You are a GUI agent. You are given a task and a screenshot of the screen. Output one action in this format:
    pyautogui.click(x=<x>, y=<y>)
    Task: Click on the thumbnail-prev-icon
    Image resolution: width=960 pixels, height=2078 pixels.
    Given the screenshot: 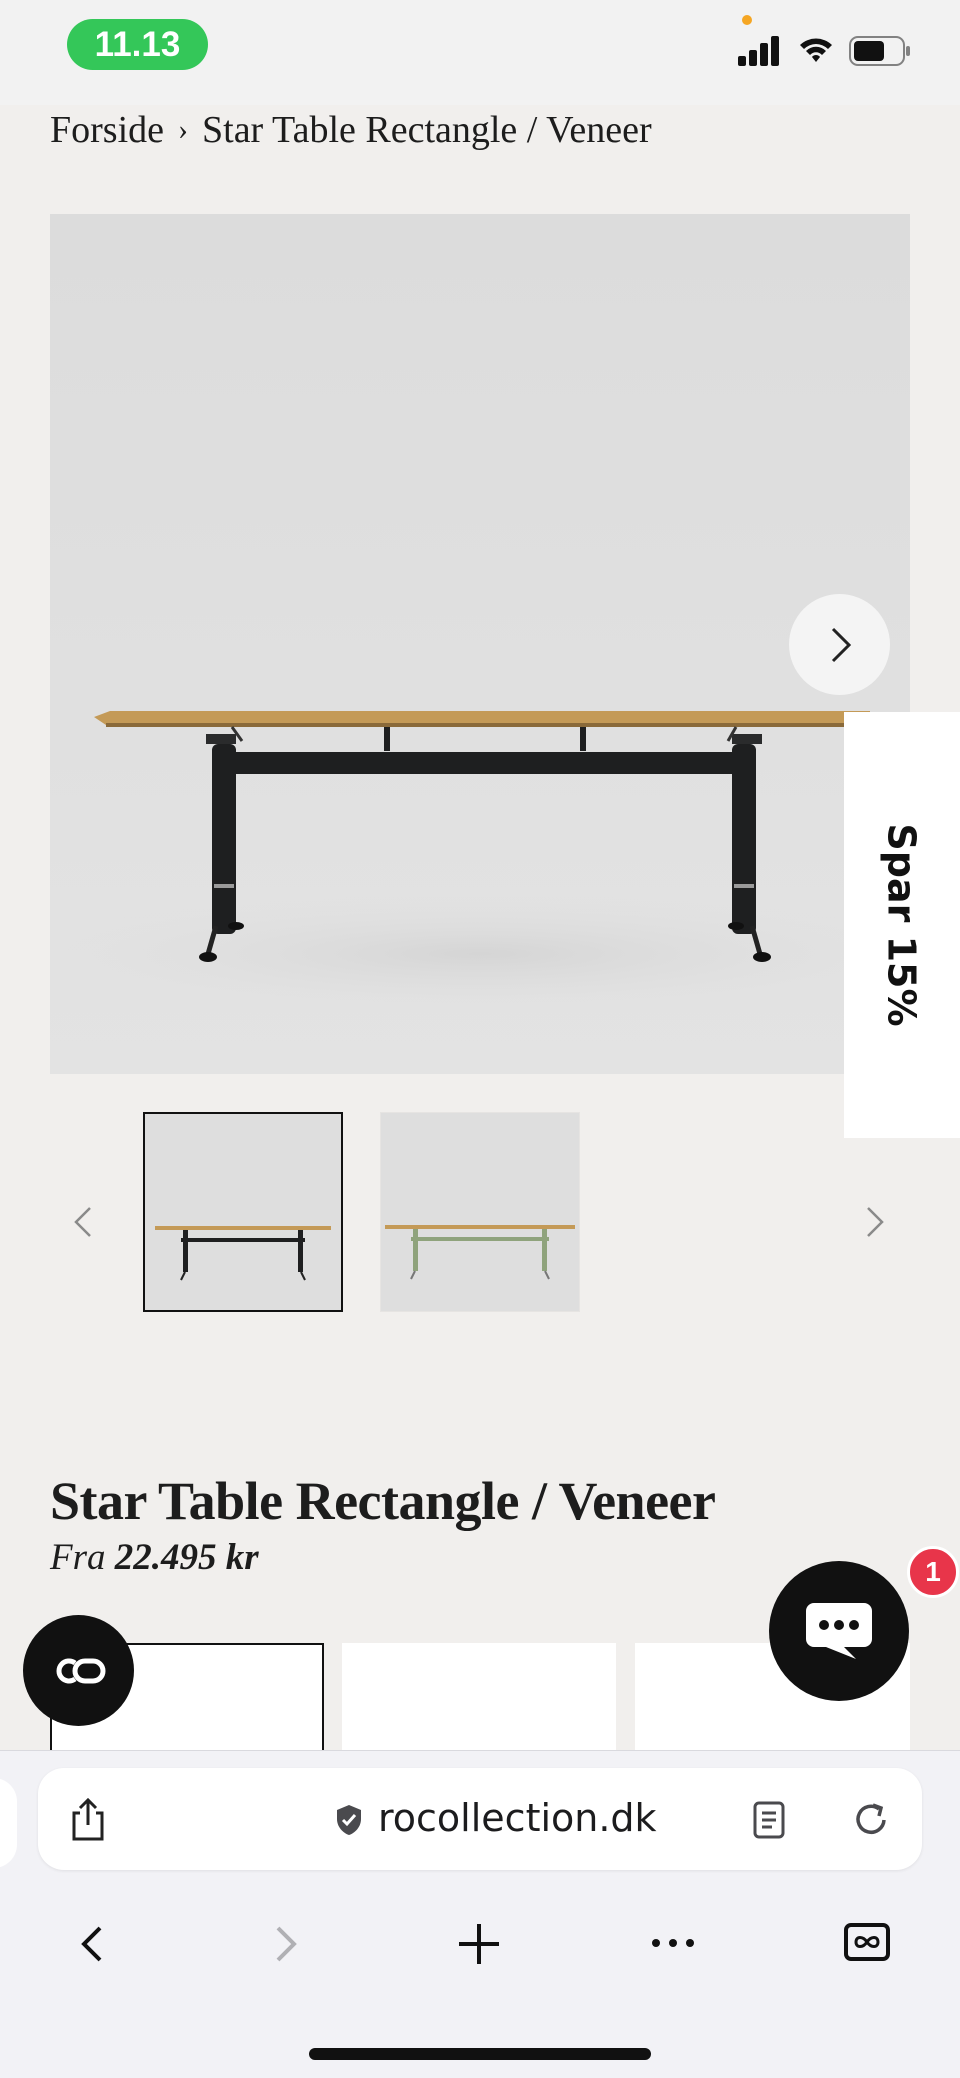 What is the action you would take?
    pyautogui.click(x=83, y=1222)
    